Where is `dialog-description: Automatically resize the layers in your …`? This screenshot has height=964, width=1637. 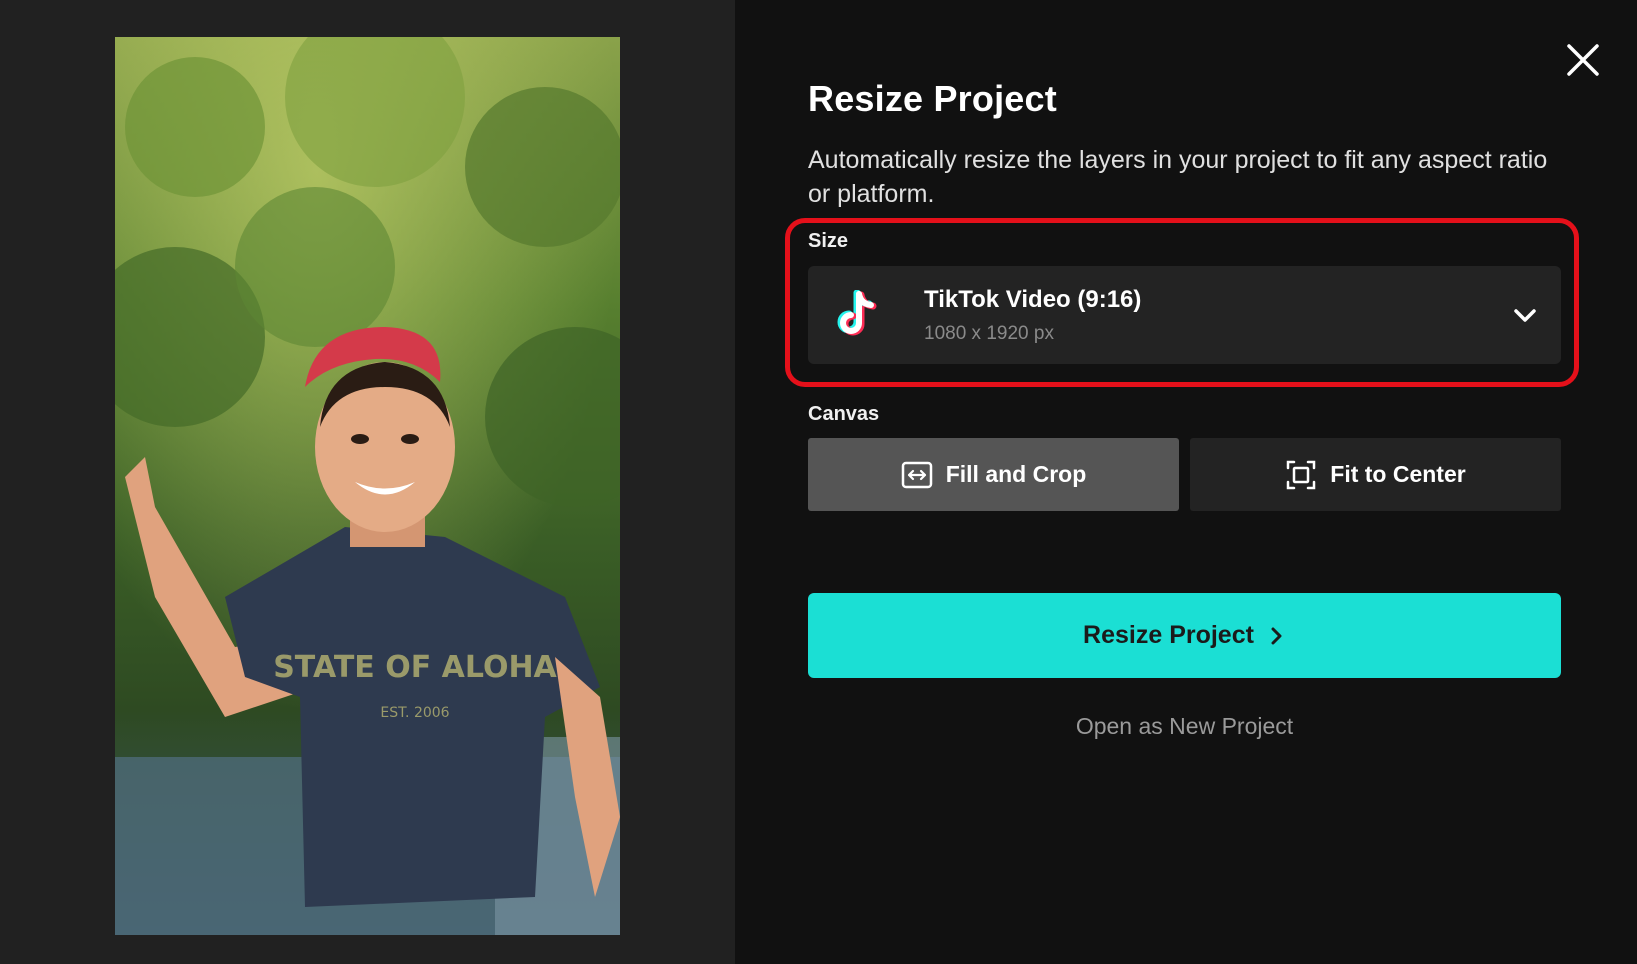 dialog-description: Automatically resize the layers in your … is located at coordinates (1178, 177).